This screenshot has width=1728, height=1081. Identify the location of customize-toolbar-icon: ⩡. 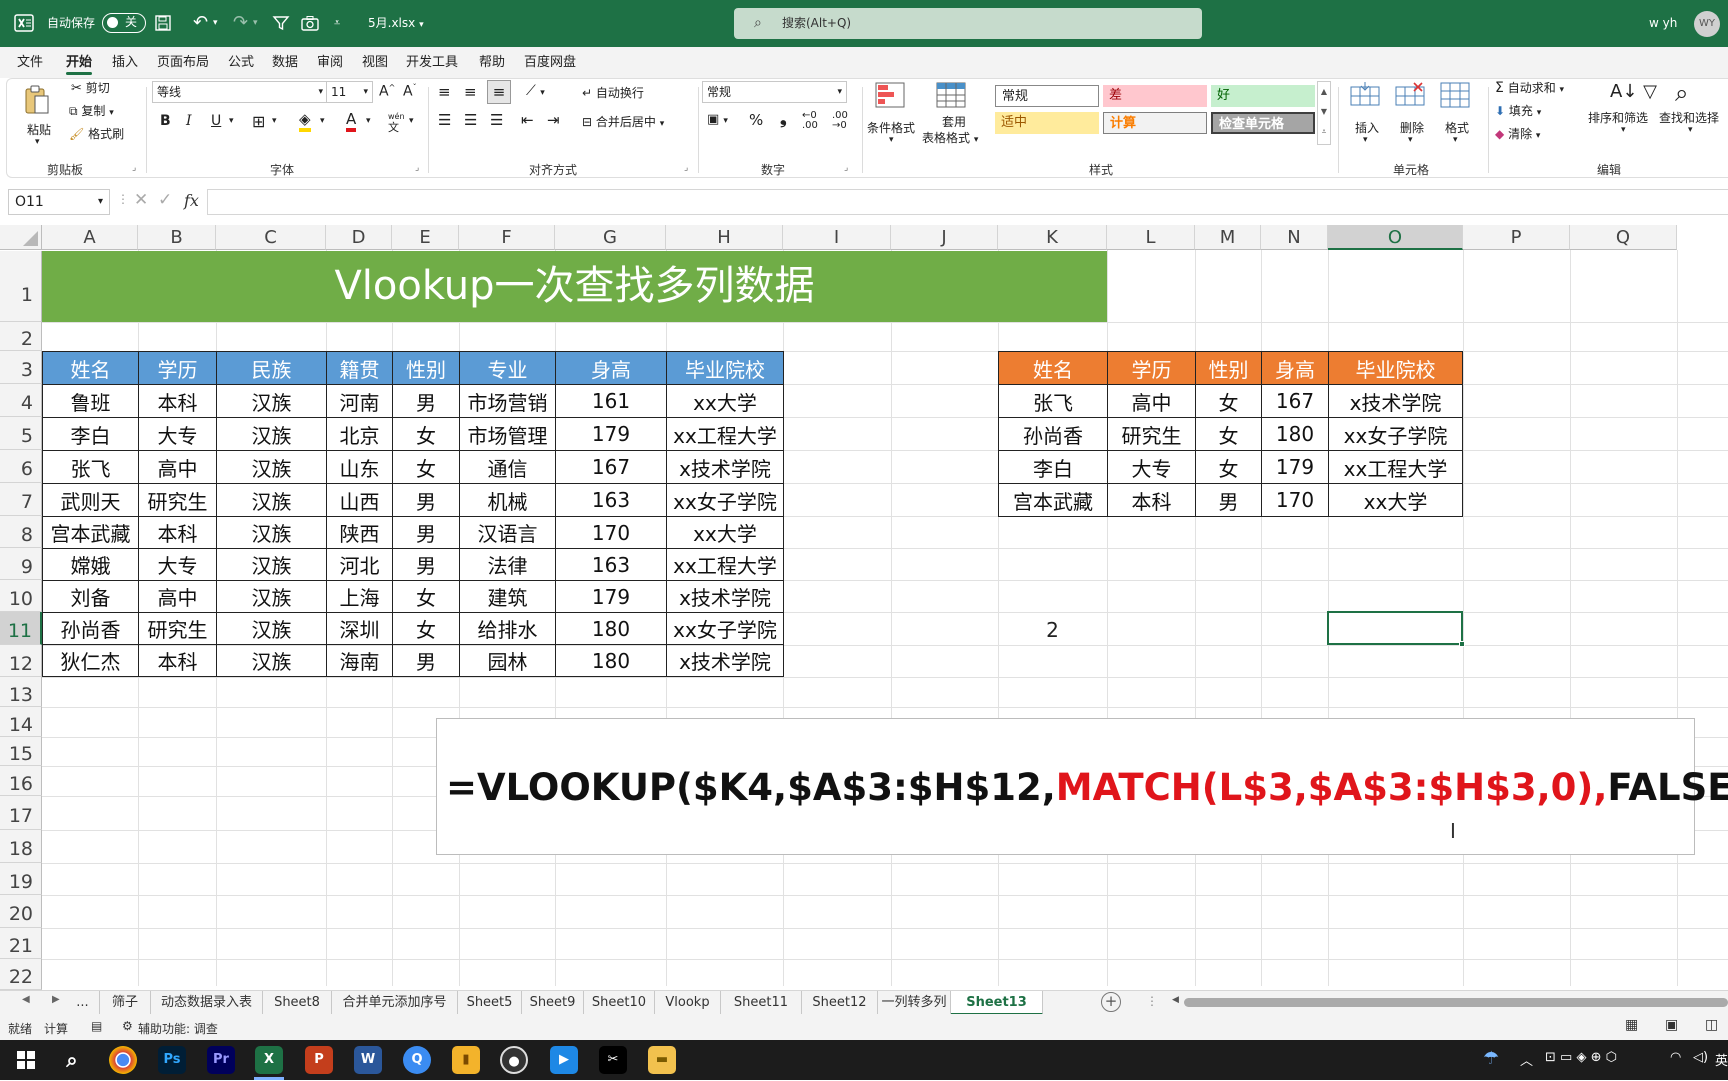
(337, 23).